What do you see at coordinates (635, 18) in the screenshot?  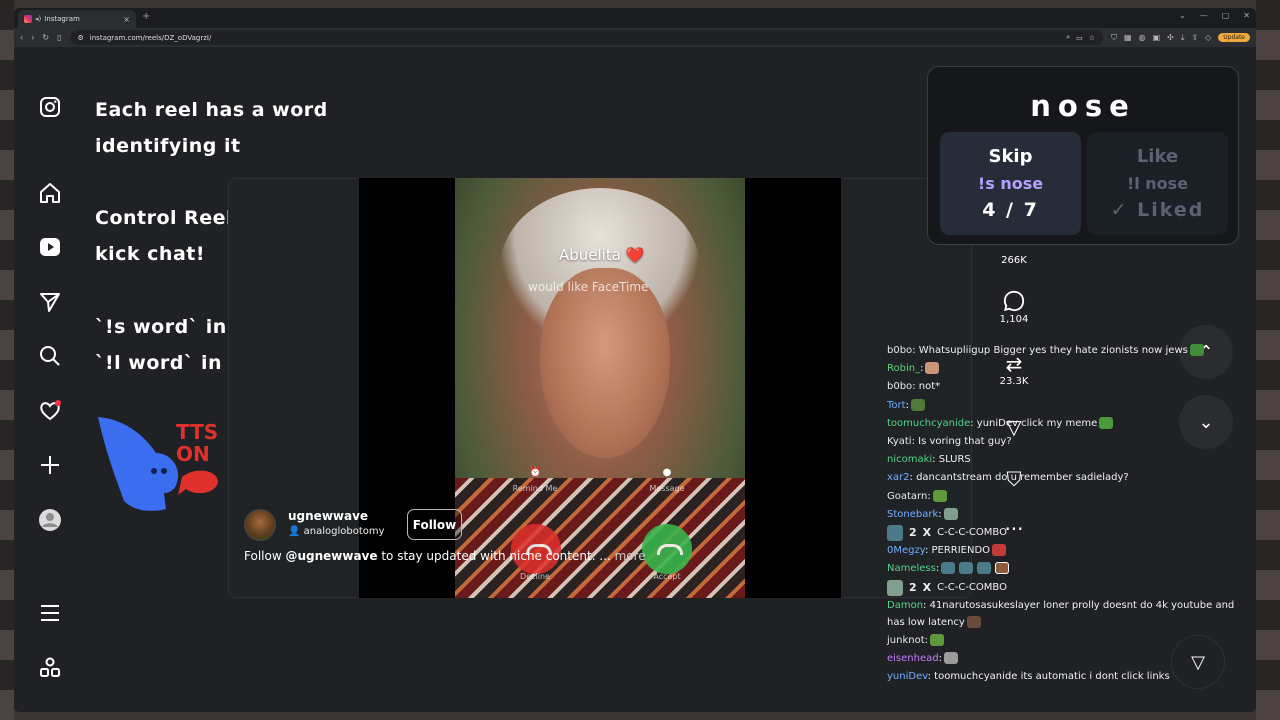 I see `tab-bar: ◂) Instagram × + ⌄ — ▢ ✕` at bounding box center [635, 18].